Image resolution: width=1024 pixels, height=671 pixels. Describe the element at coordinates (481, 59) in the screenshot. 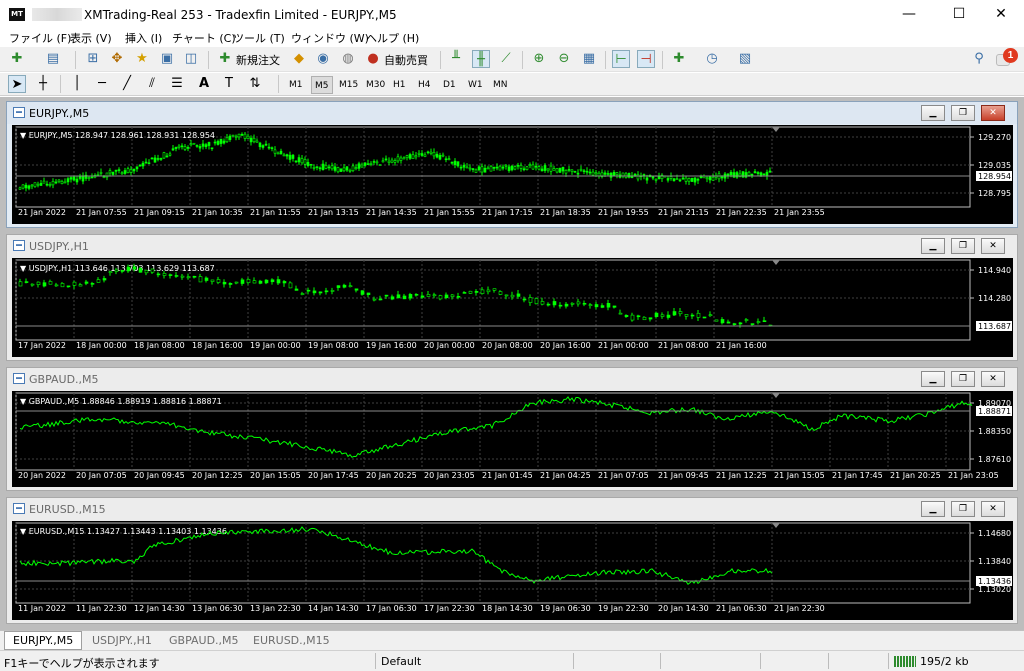

I see `candlestick-icon: ╫` at that location.